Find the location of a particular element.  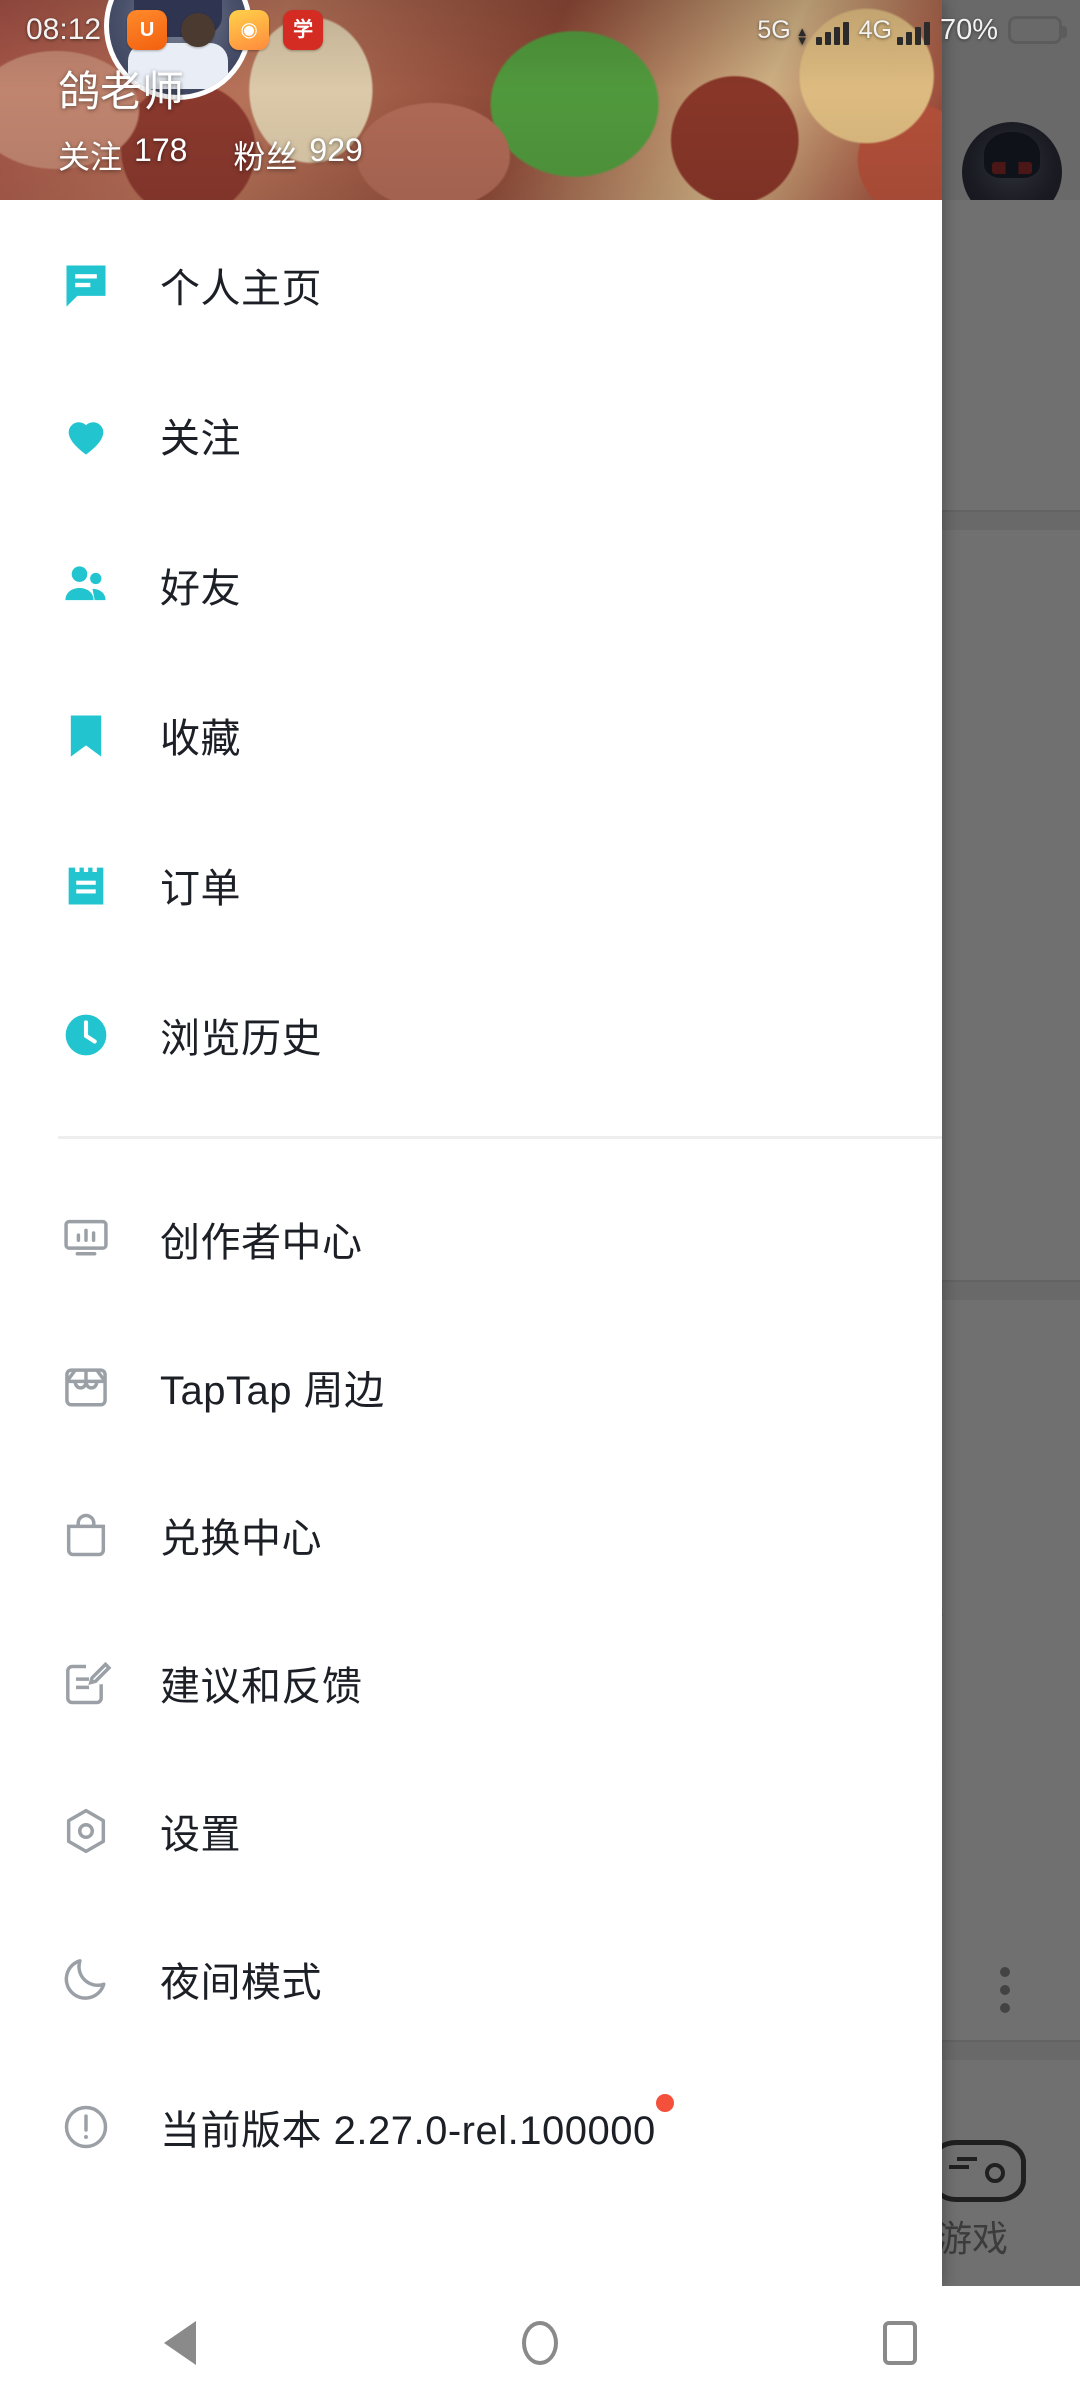

drawer-header: 鸽老师 关注 178 粉丝 929 is located at coordinates (471, 100).